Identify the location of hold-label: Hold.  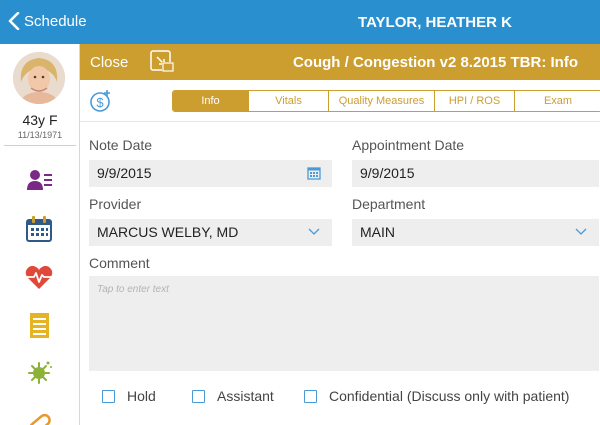
(141, 396).